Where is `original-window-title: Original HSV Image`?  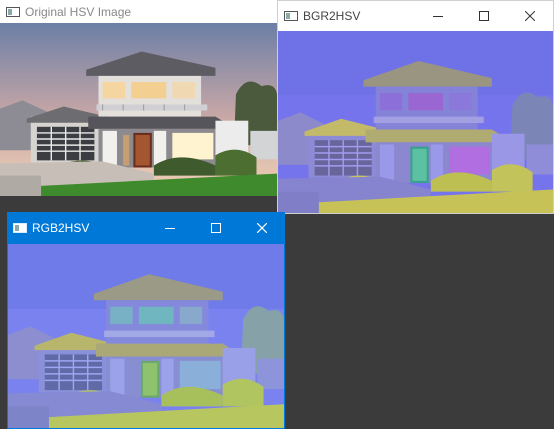 original-window-title: Original HSV Image is located at coordinates (78, 11).